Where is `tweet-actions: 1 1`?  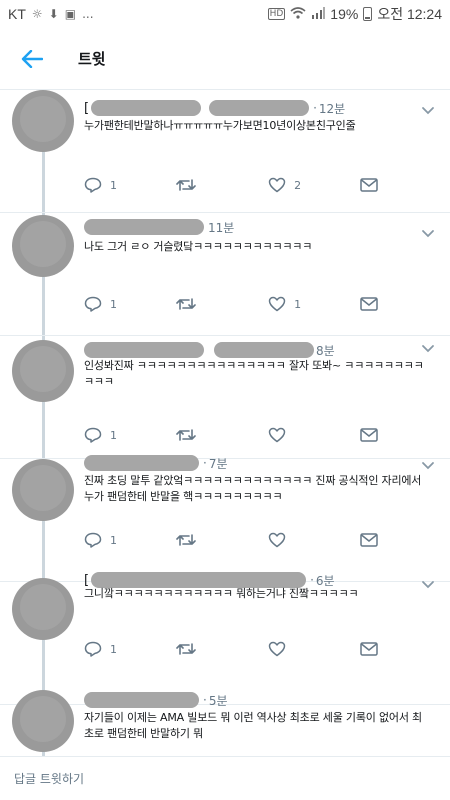 tweet-actions: 1 1 is located at coordinates (234, 304).